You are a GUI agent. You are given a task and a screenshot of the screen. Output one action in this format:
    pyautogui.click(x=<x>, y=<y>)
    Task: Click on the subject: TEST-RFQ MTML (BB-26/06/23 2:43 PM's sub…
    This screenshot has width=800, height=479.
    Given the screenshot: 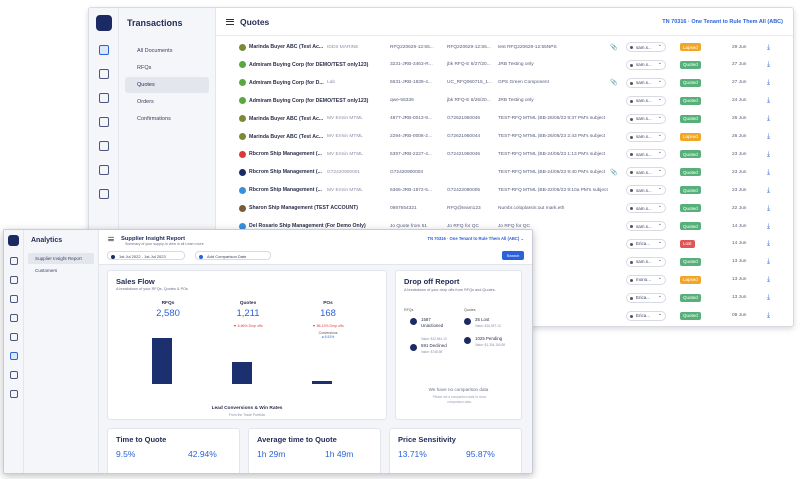 What is the action you would take?
    pyautogui.click(x=552, y=136)
    